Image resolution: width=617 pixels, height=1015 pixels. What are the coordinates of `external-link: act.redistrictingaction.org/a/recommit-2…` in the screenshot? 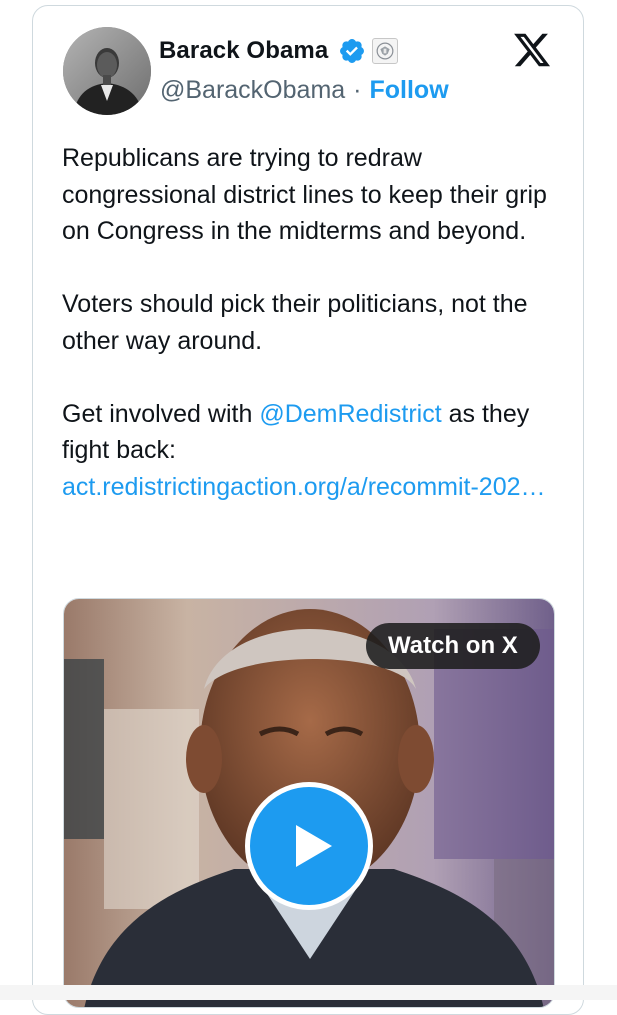 It's located at (304, 487).